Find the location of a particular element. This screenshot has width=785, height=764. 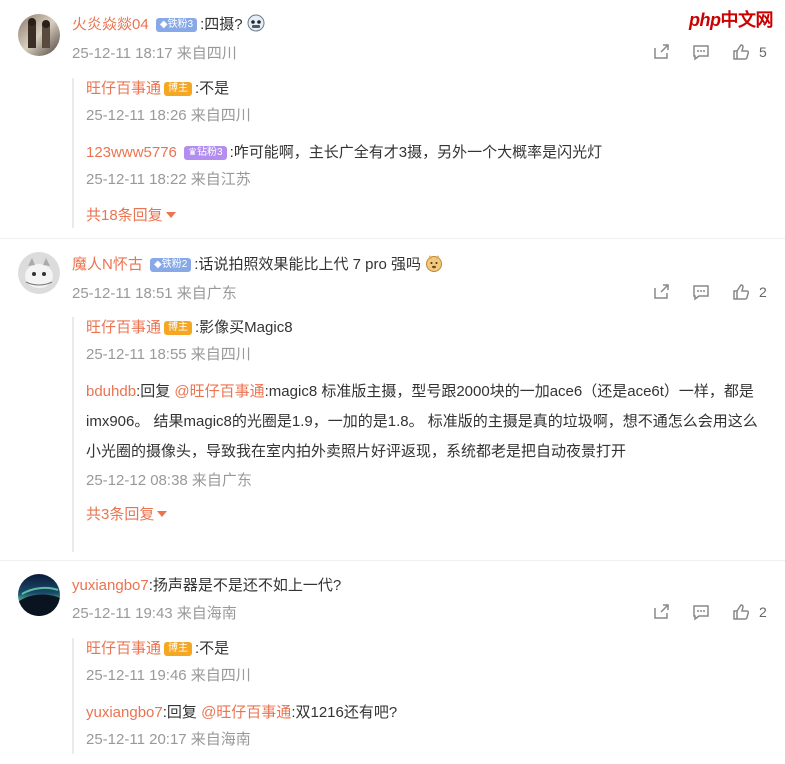

more-replies-link: 共18条回复 is located at coordinates (420, 216).